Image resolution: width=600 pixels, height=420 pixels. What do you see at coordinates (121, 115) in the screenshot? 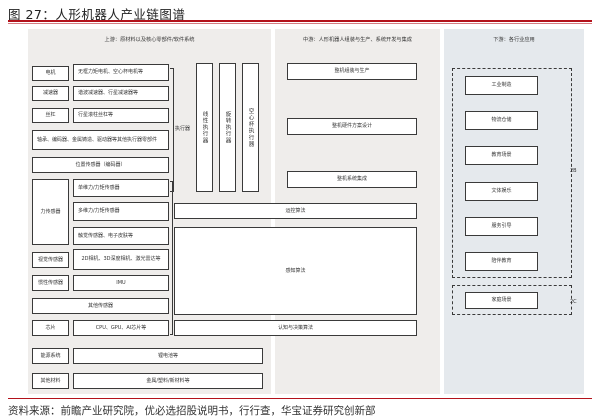
I see `item-screw: 行星滚柱丝杠等` at bounding box center [121, 115].